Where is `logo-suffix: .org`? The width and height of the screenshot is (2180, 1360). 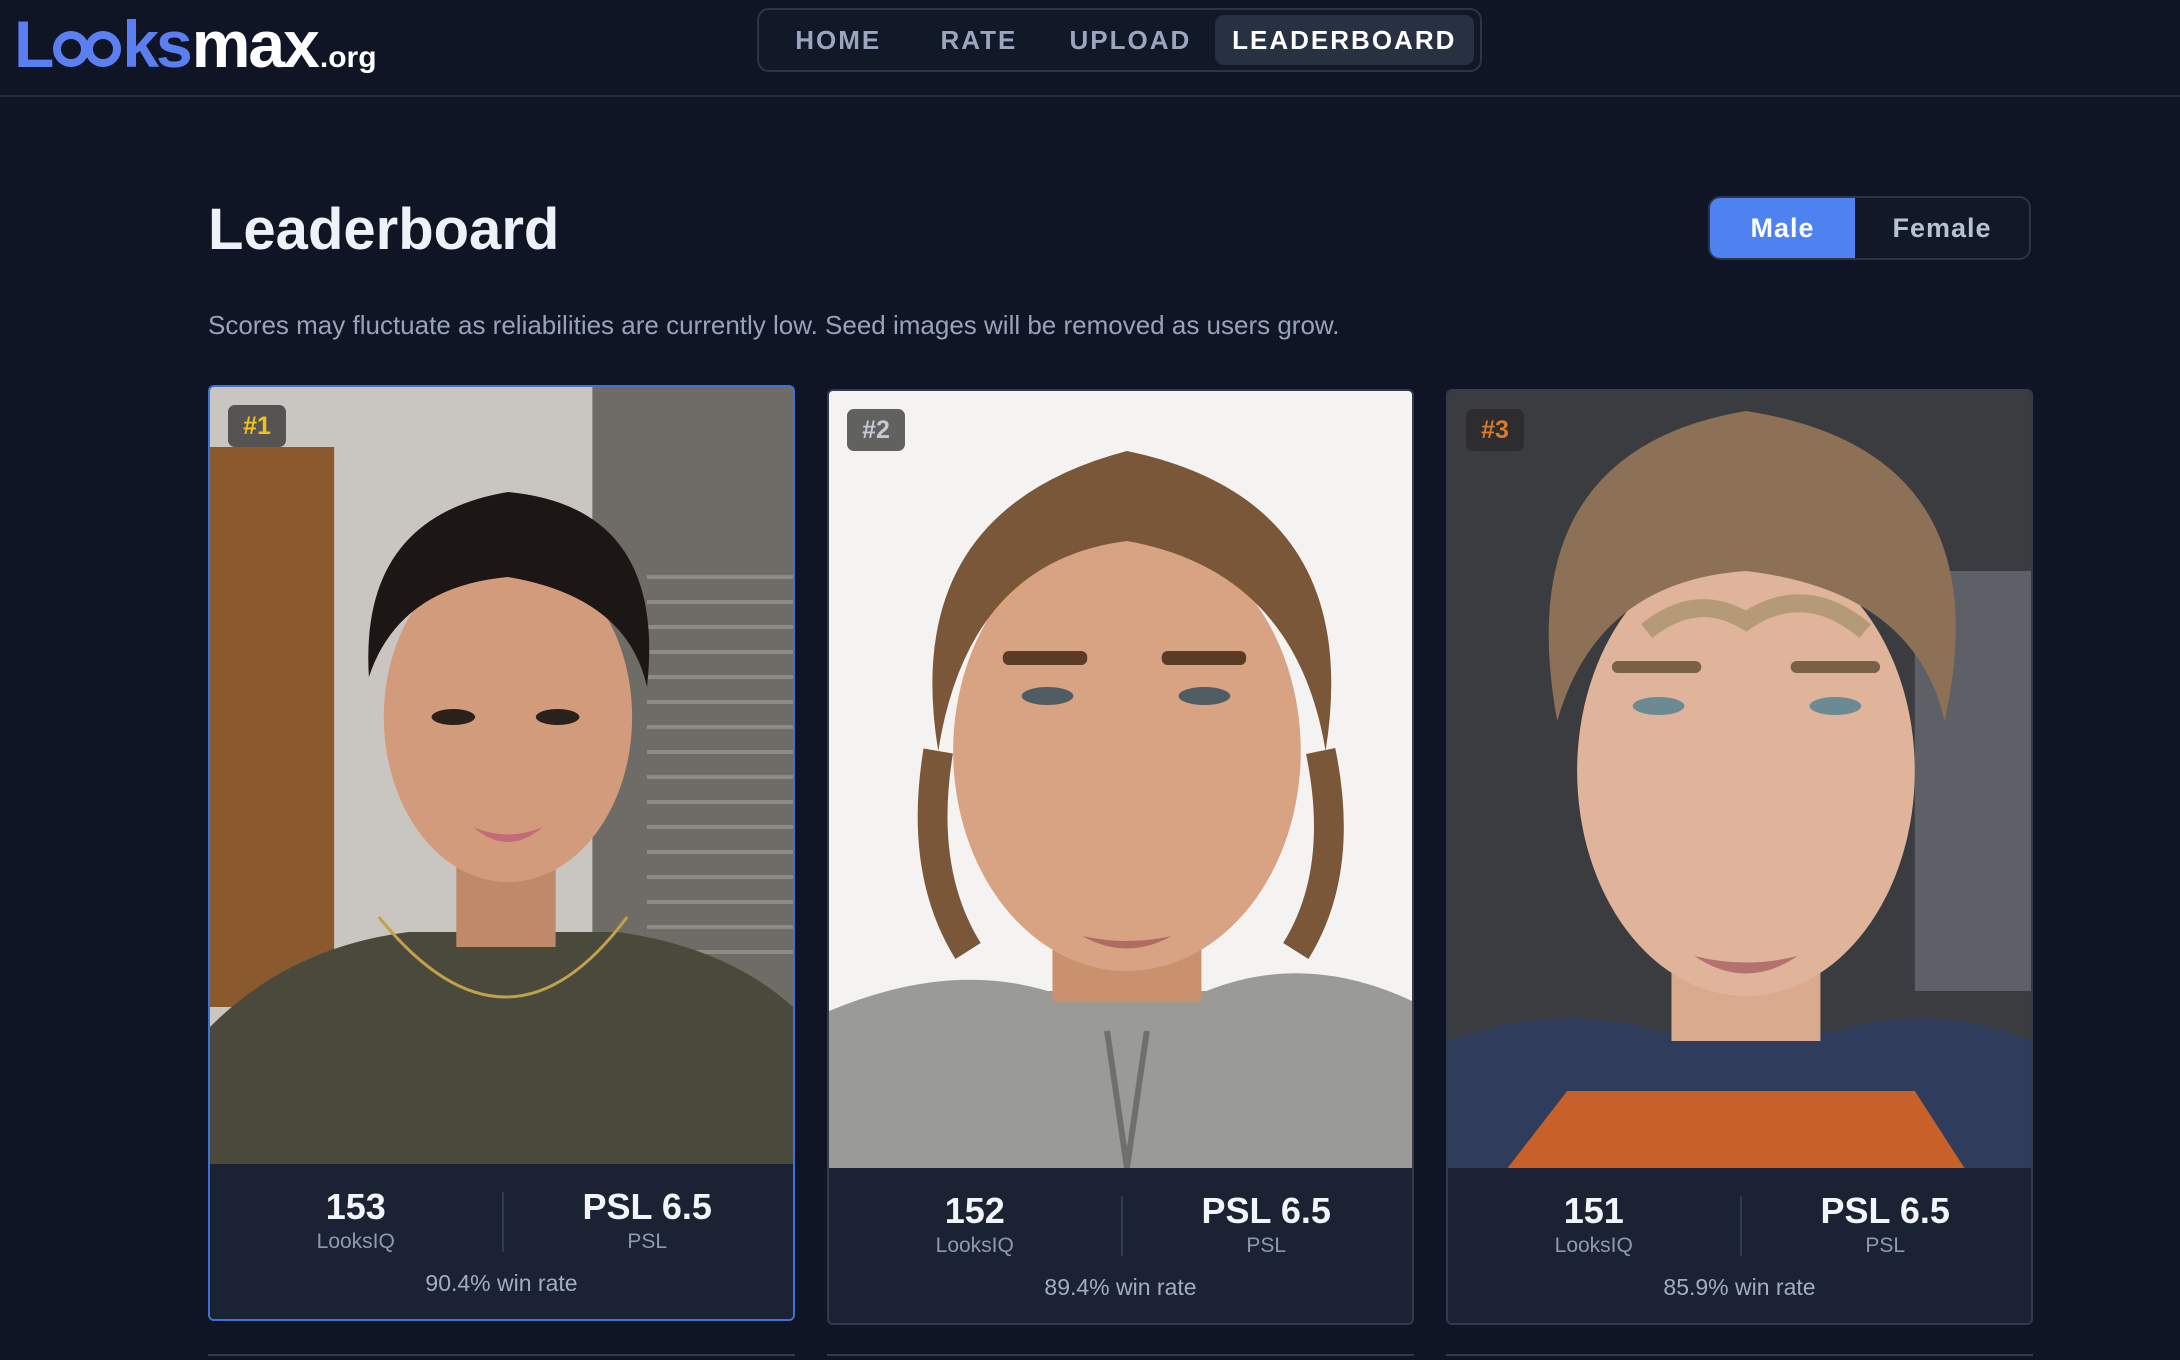 logo-suffix: .org is located at coordinates (348, 57).